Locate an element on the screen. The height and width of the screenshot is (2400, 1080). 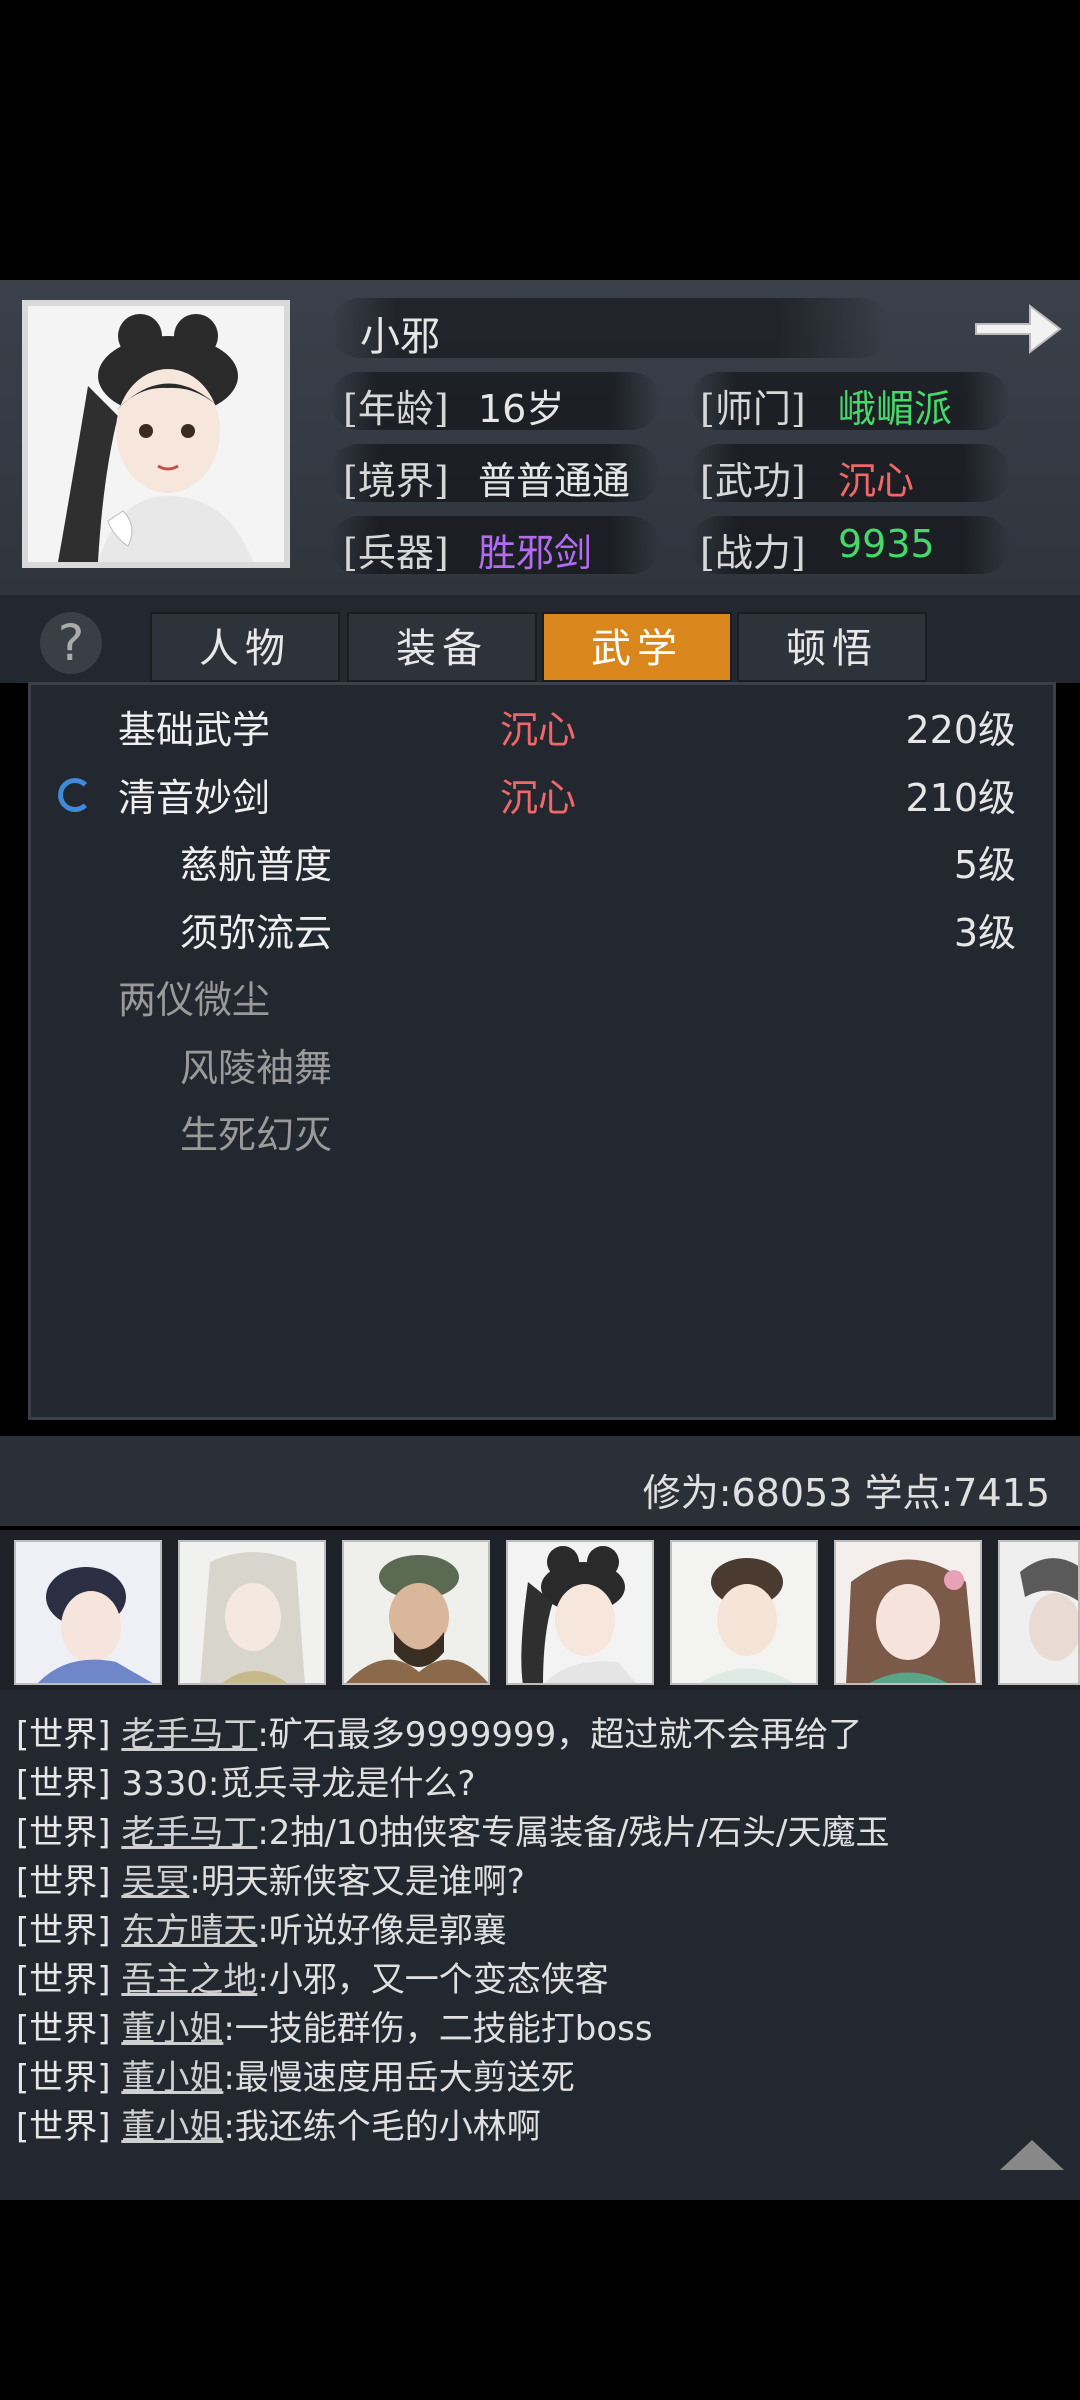
chat-line: [世界] 吾主之地:小邪，又一个变态侠客 is located at coordinates (312, 1976).